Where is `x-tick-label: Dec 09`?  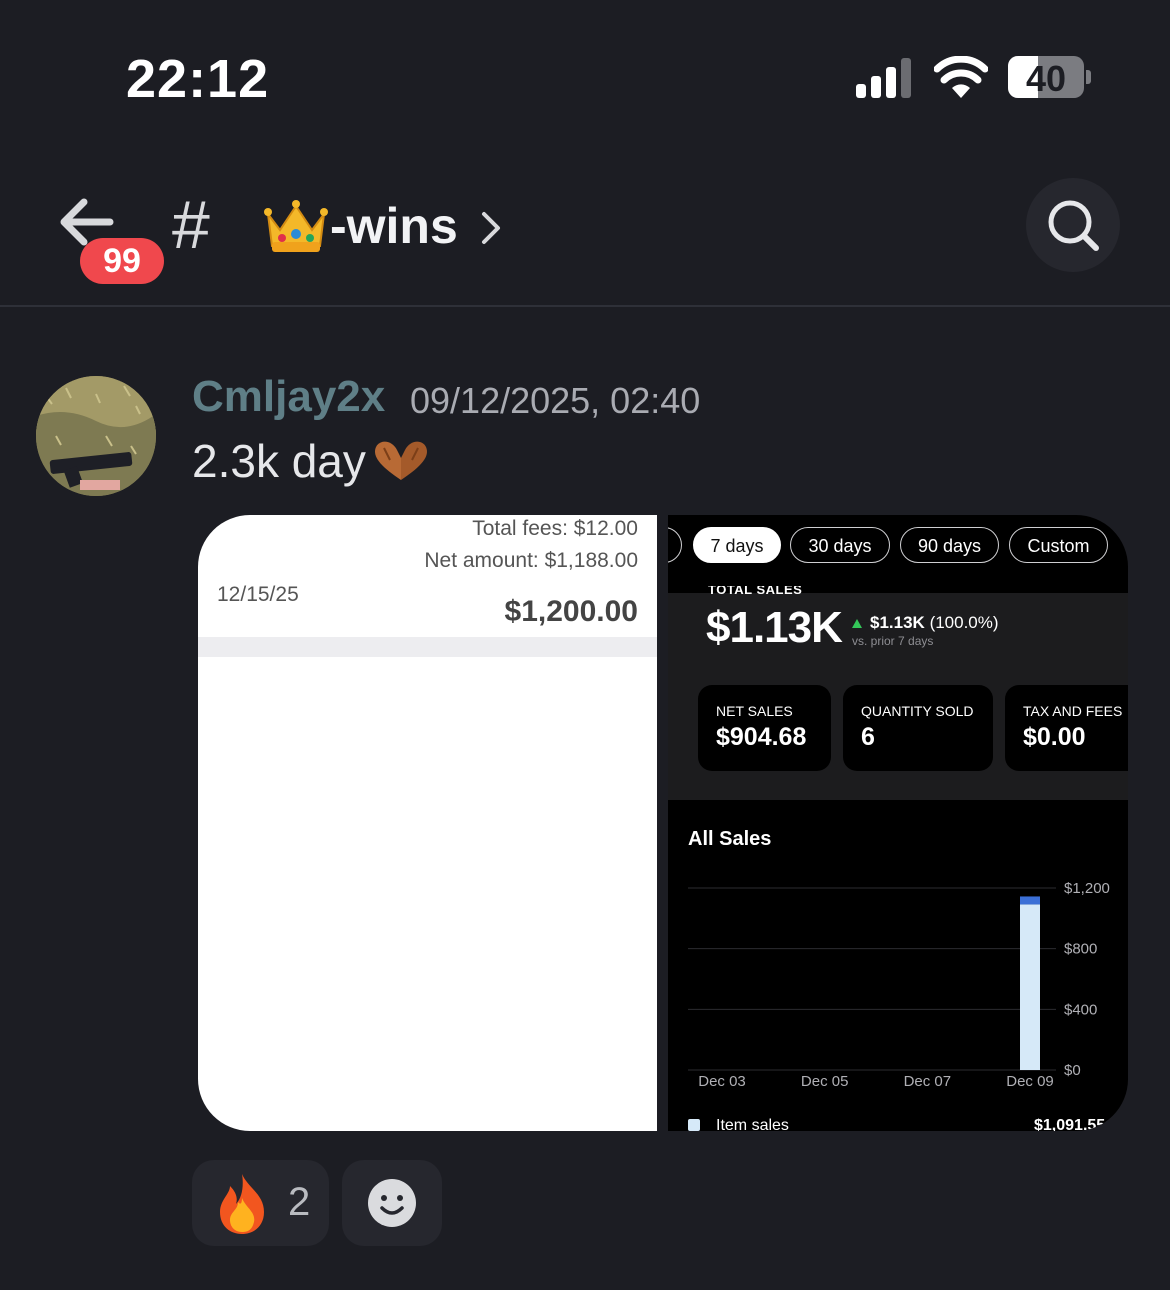 x-tick-label: Dec 09 is located at coordinates (1030, 1081).